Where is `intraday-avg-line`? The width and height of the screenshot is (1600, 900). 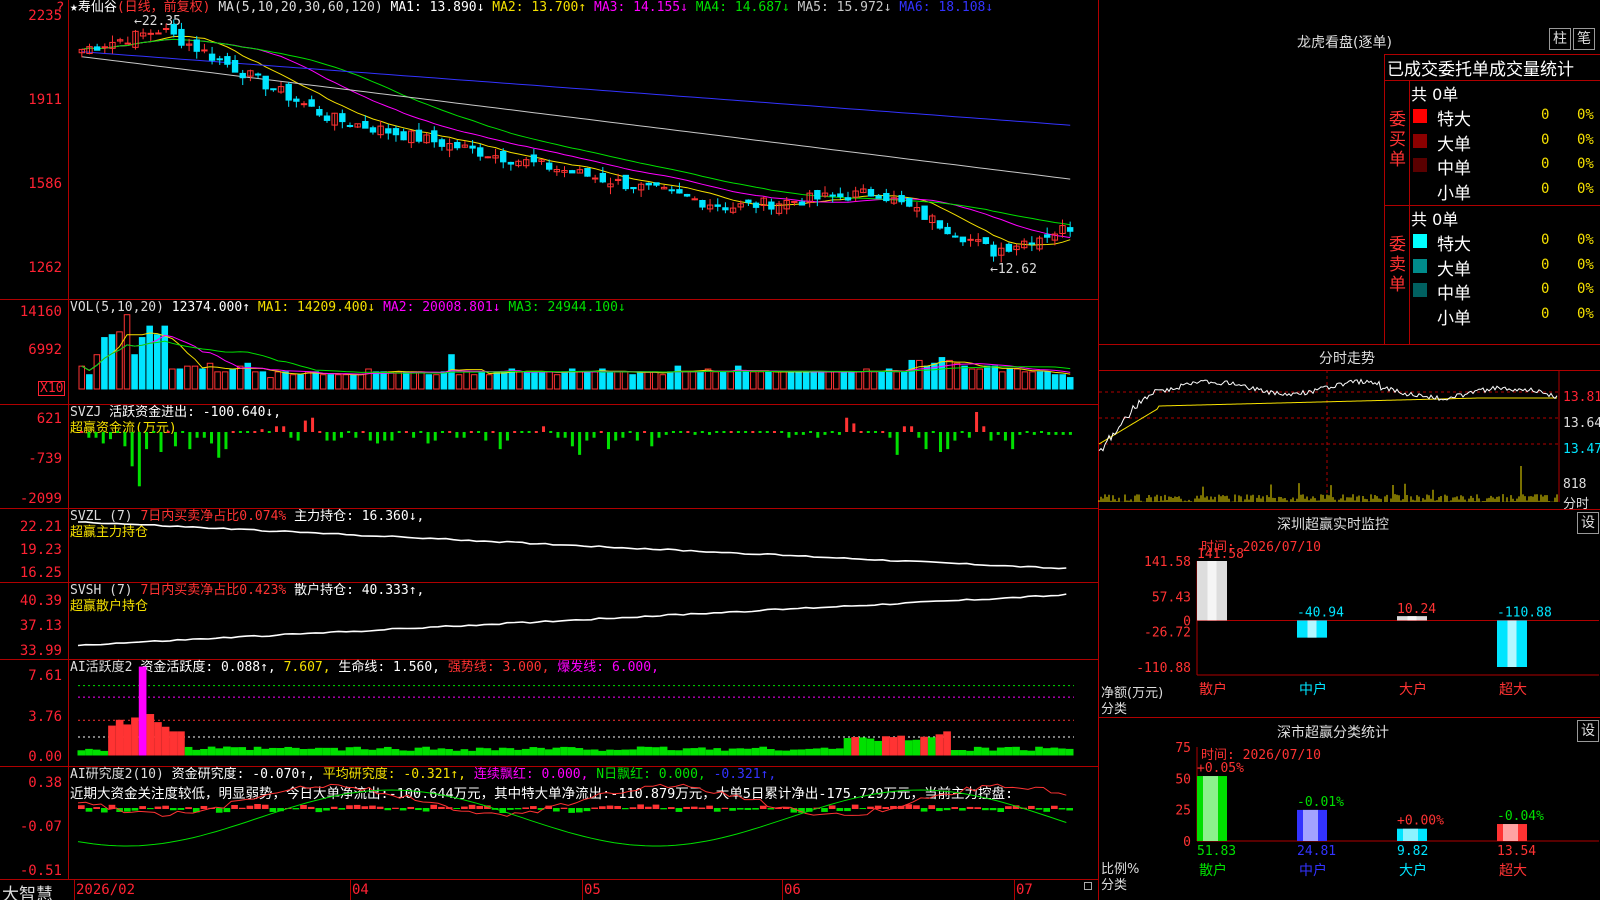
intraday-avg-line is located at coordinates (1327, 421).